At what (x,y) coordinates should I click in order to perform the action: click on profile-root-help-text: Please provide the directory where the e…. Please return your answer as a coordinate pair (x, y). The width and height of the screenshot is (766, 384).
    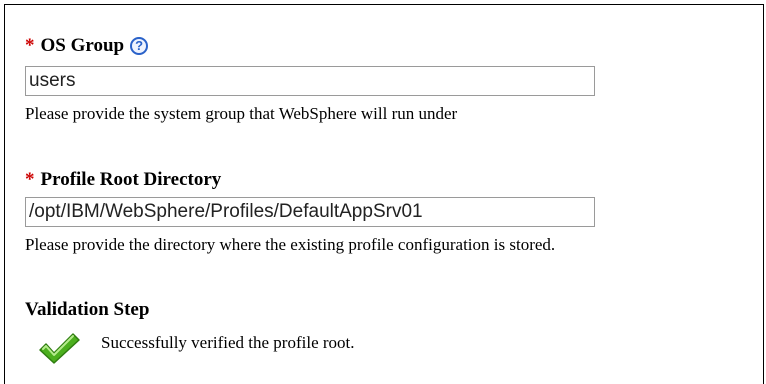
    Looking at the image, I should click on (290, 244).